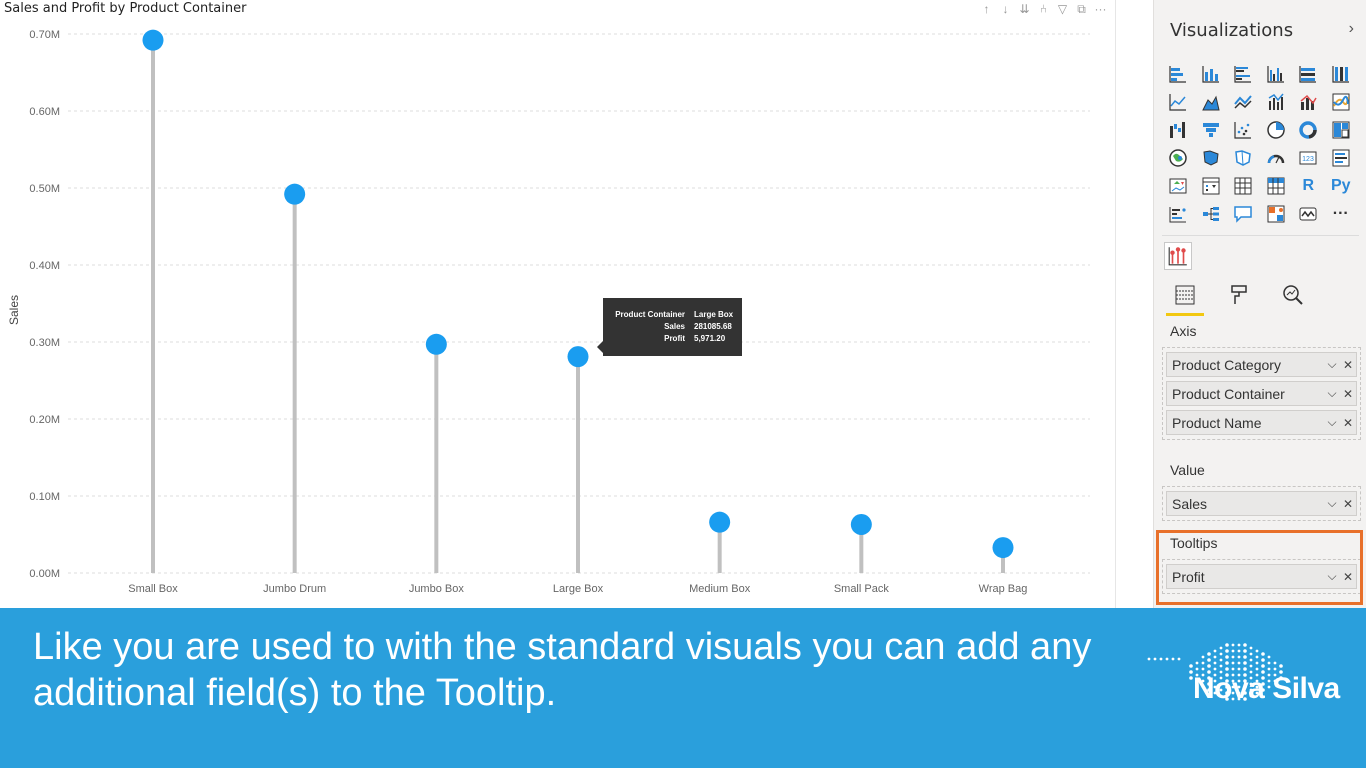 The image size is (1366, 768). What do you see at coordinates (1211, 102) in the screenshot?
I see `area-chart-icon` at bounding box center [1211, 102].